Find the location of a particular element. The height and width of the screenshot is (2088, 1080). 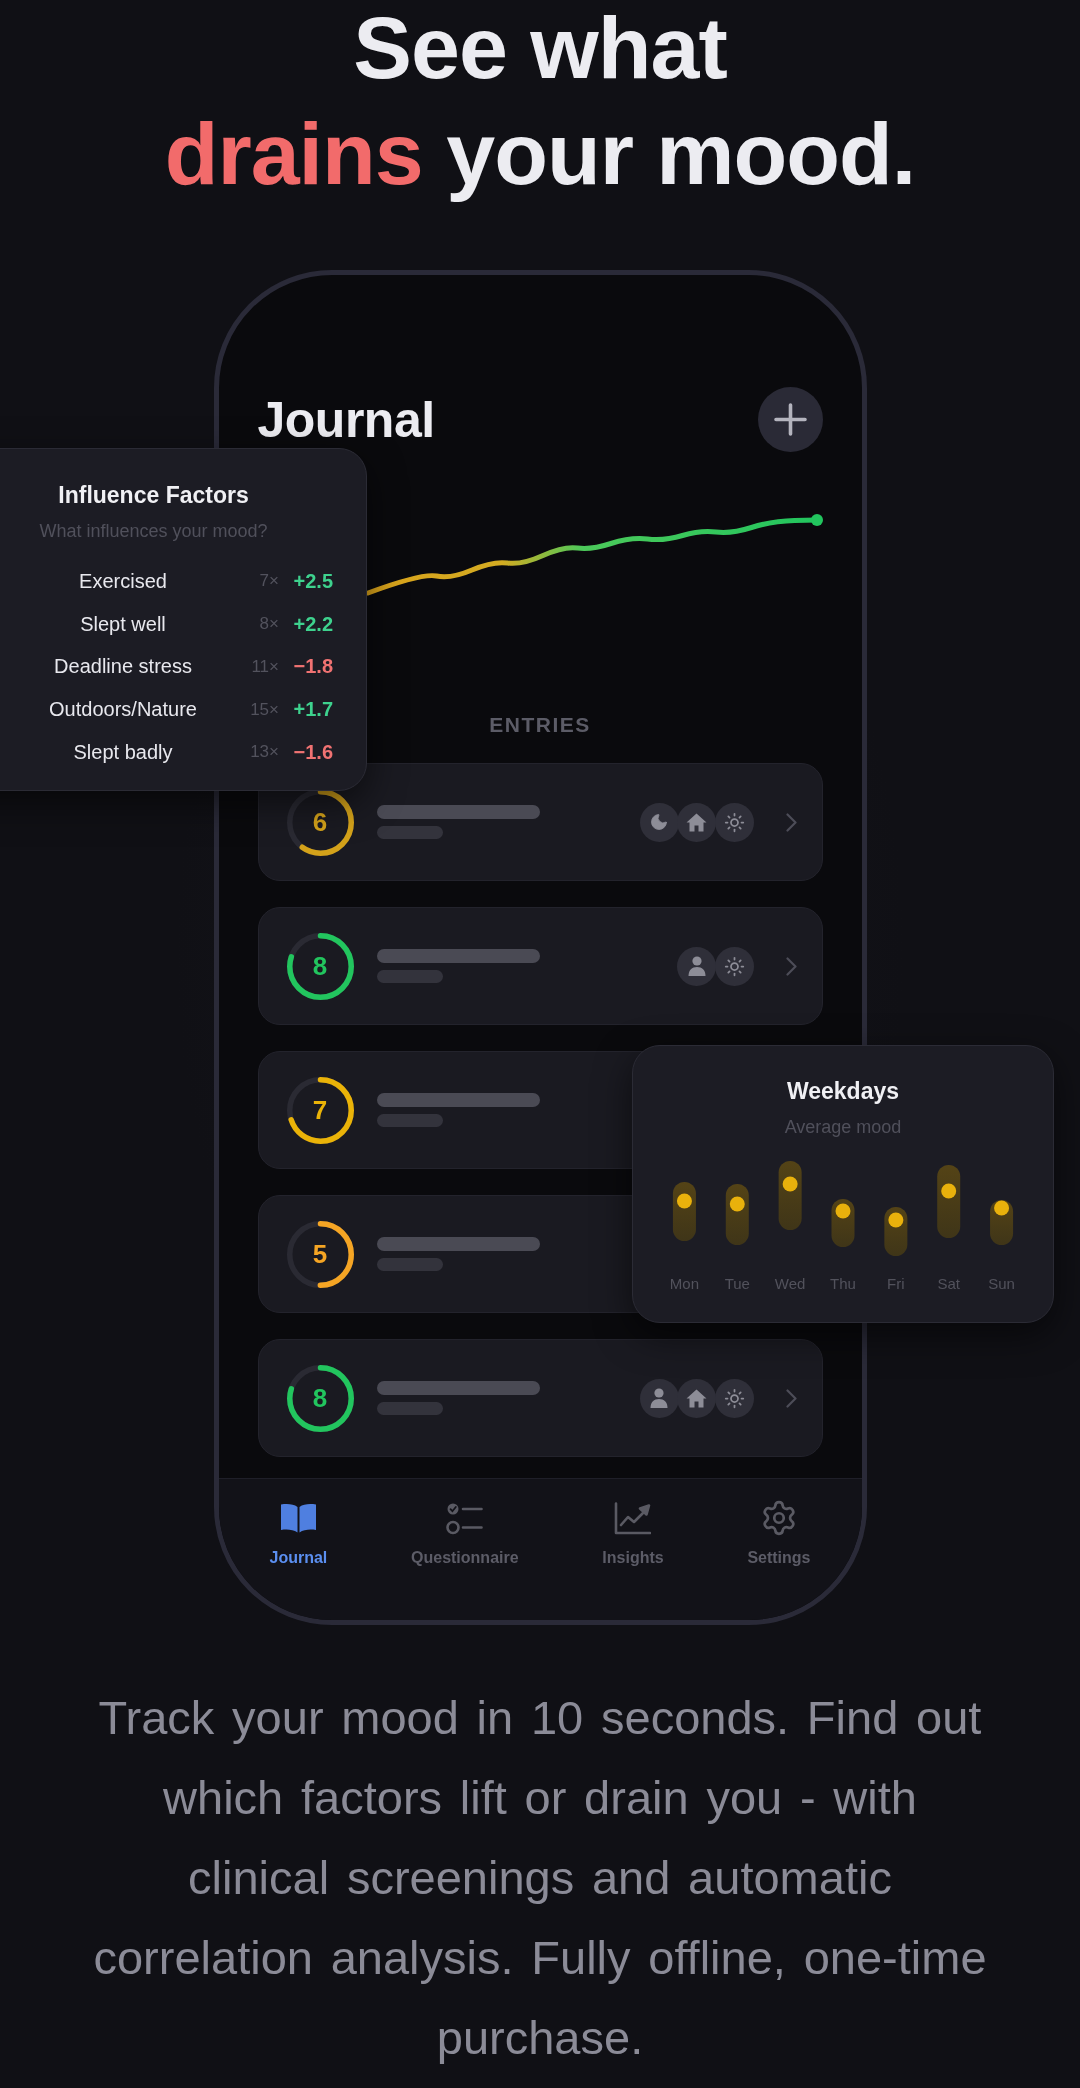

description: Track your mood in 10 seconds. Find out which factors lift or drain you - with clinical screenings and automatic correlation analysis. Fully offline, one-time purchase. is located at coordinates (540, 1878).